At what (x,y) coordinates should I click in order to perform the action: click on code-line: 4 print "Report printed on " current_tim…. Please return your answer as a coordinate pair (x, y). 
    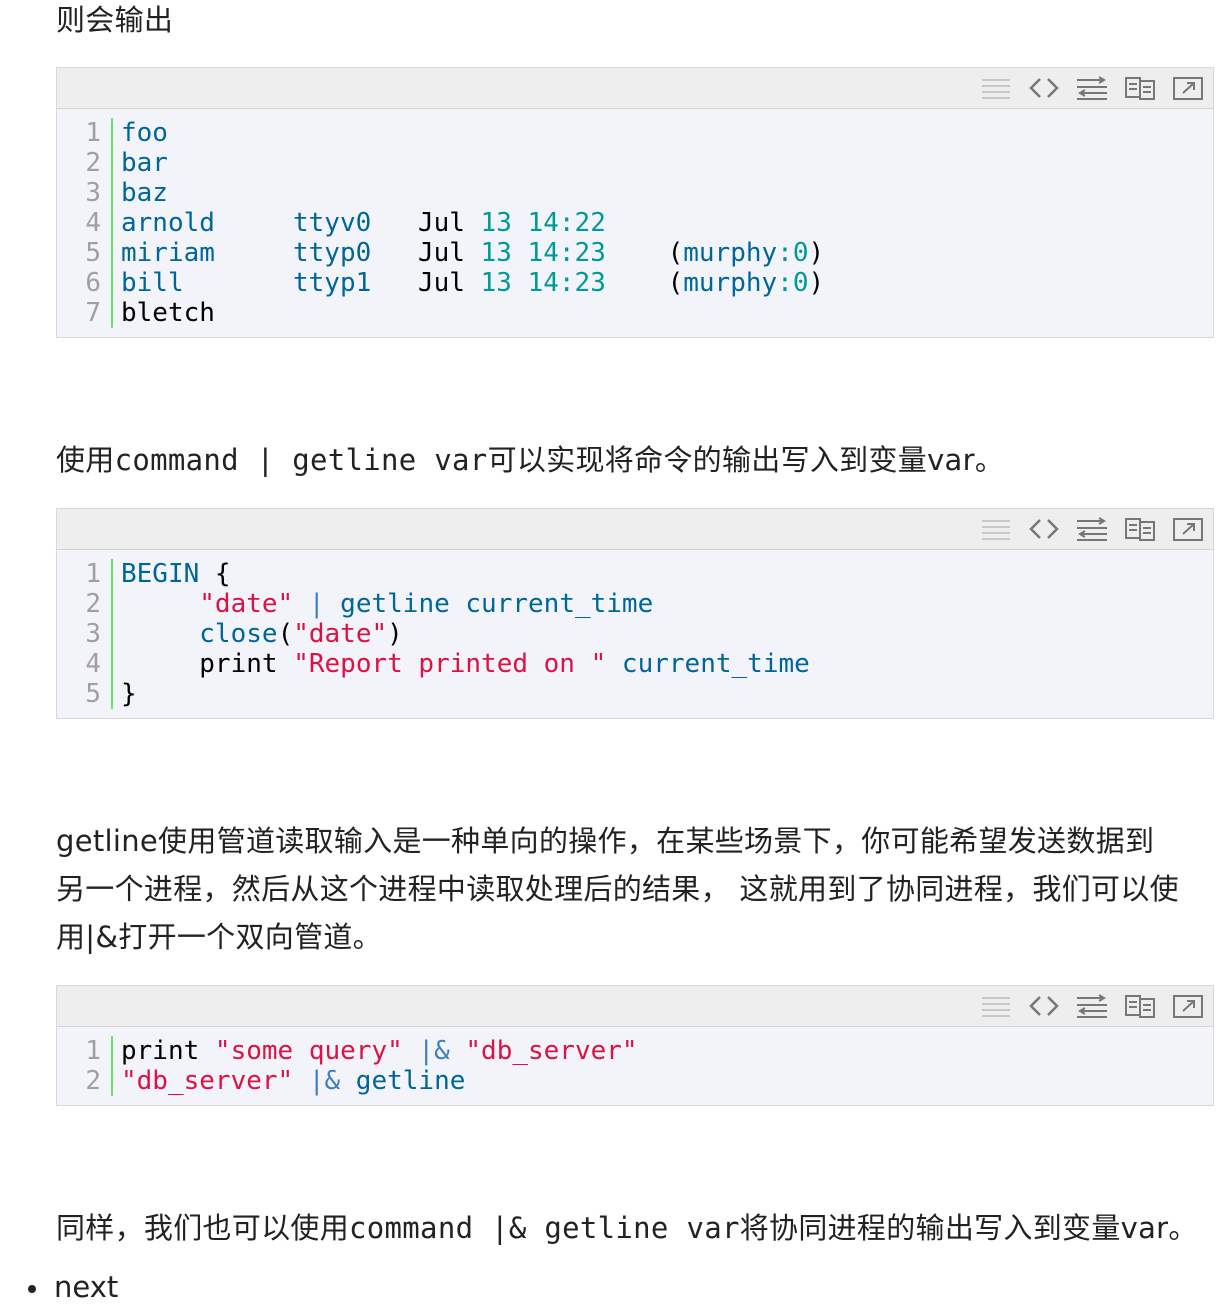
    Looking at the image, I should click on (635, 664).